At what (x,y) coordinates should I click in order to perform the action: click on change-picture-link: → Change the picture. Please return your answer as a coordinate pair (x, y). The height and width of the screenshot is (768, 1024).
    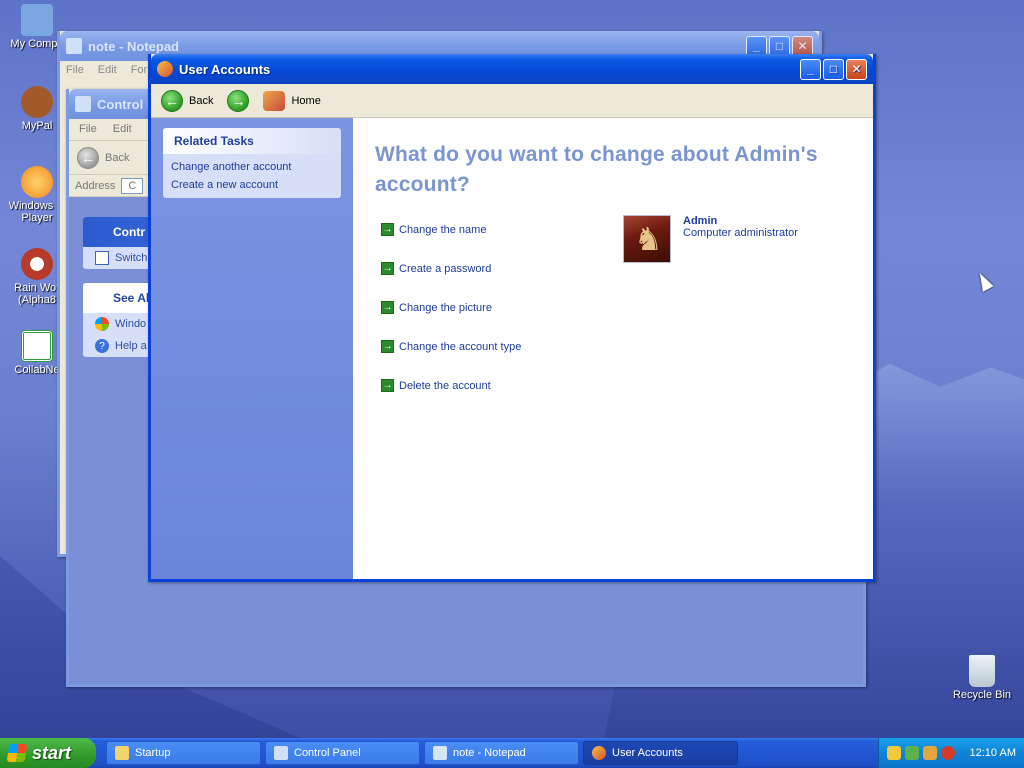
    Looking at the image, I should click on (451, 307).